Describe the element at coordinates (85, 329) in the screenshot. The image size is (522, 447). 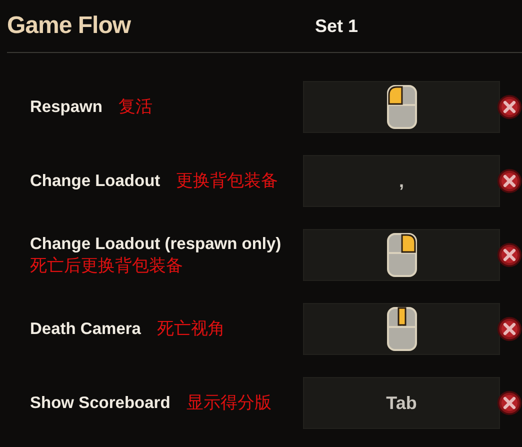
I see `action-label: Death Camera` at that location.